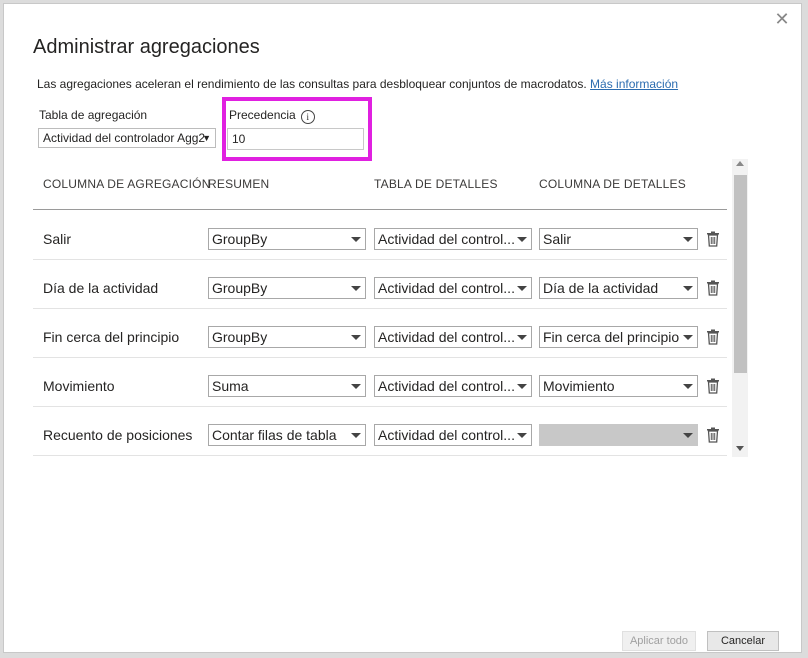 The width and height of the screenshot is (808, 658). Describe the element at coordinates (57, 239) in the screenshot. I see `row-aggregation-column-name: Salir` at that location.